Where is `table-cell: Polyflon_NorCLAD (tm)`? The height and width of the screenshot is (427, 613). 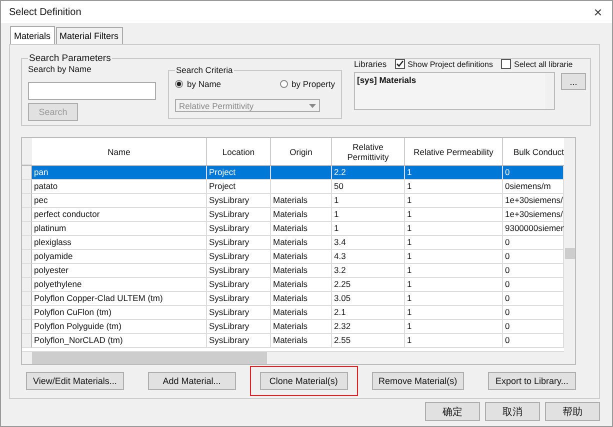 table-cell: Polyflon_NorCLAD (tm) is located at coordinates (119, 341).